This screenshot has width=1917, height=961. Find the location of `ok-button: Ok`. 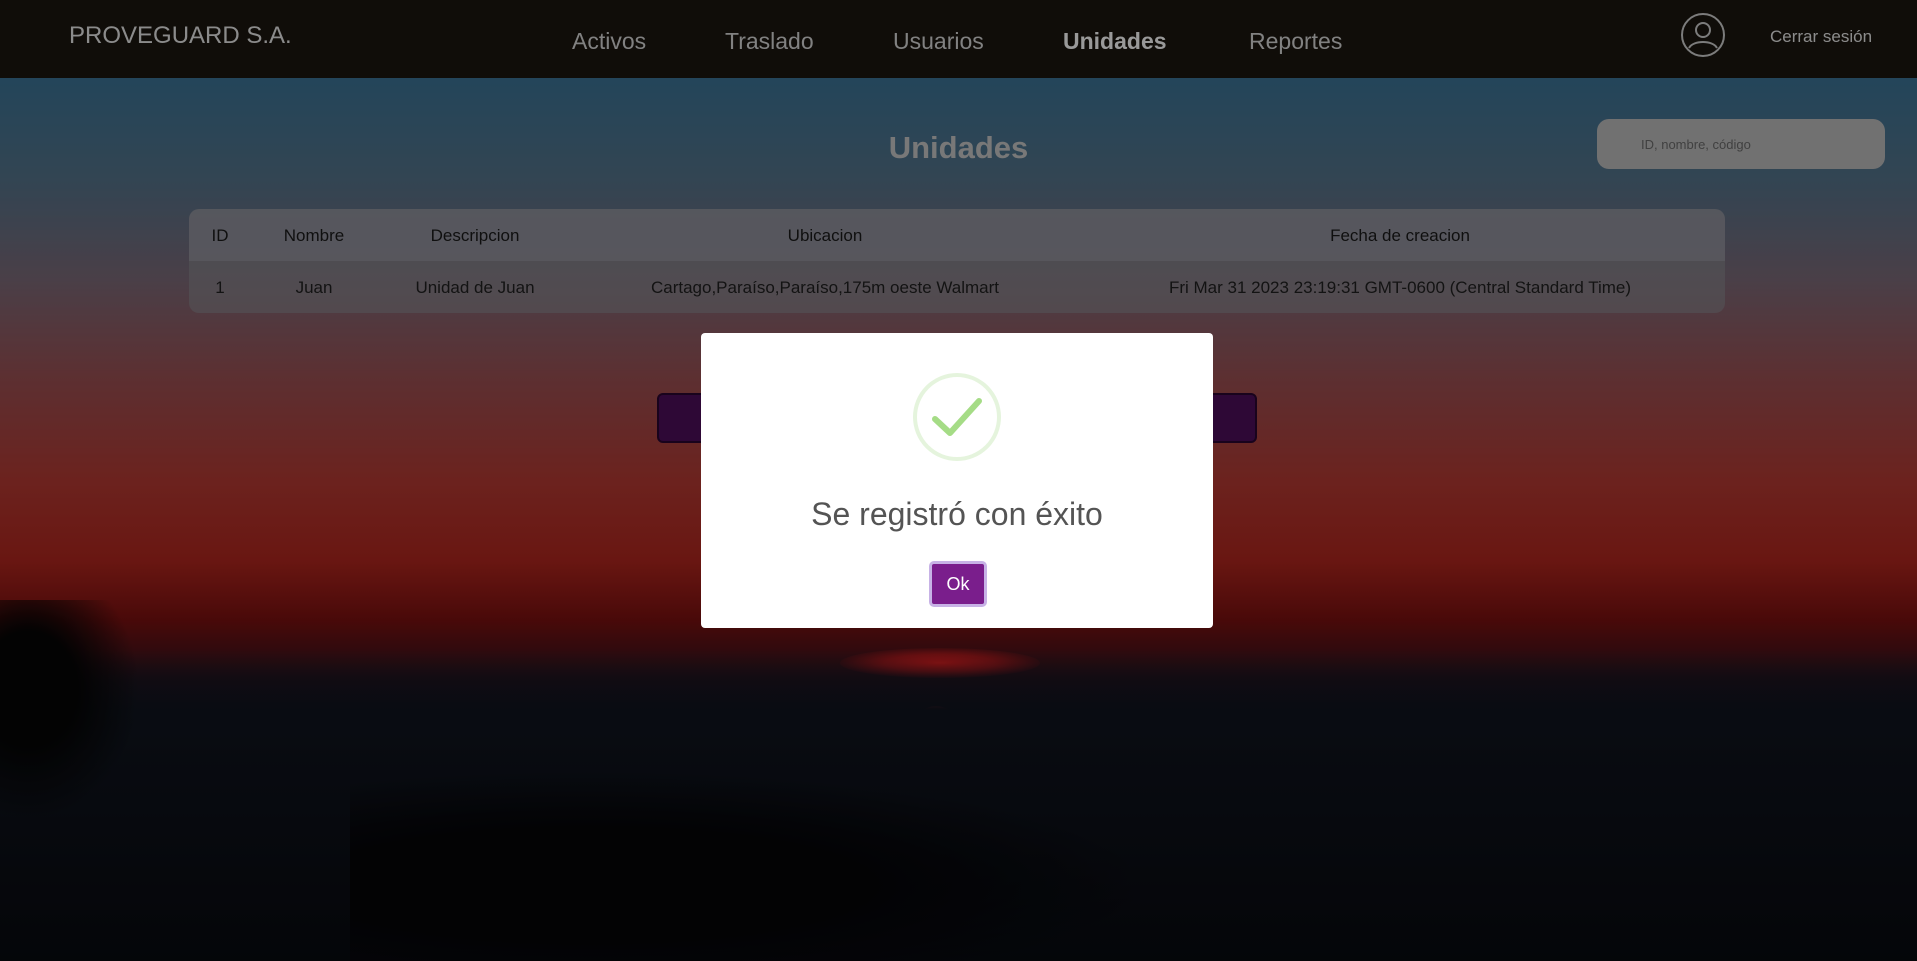

ok-button: Ok is located at coordinates (958, 584).